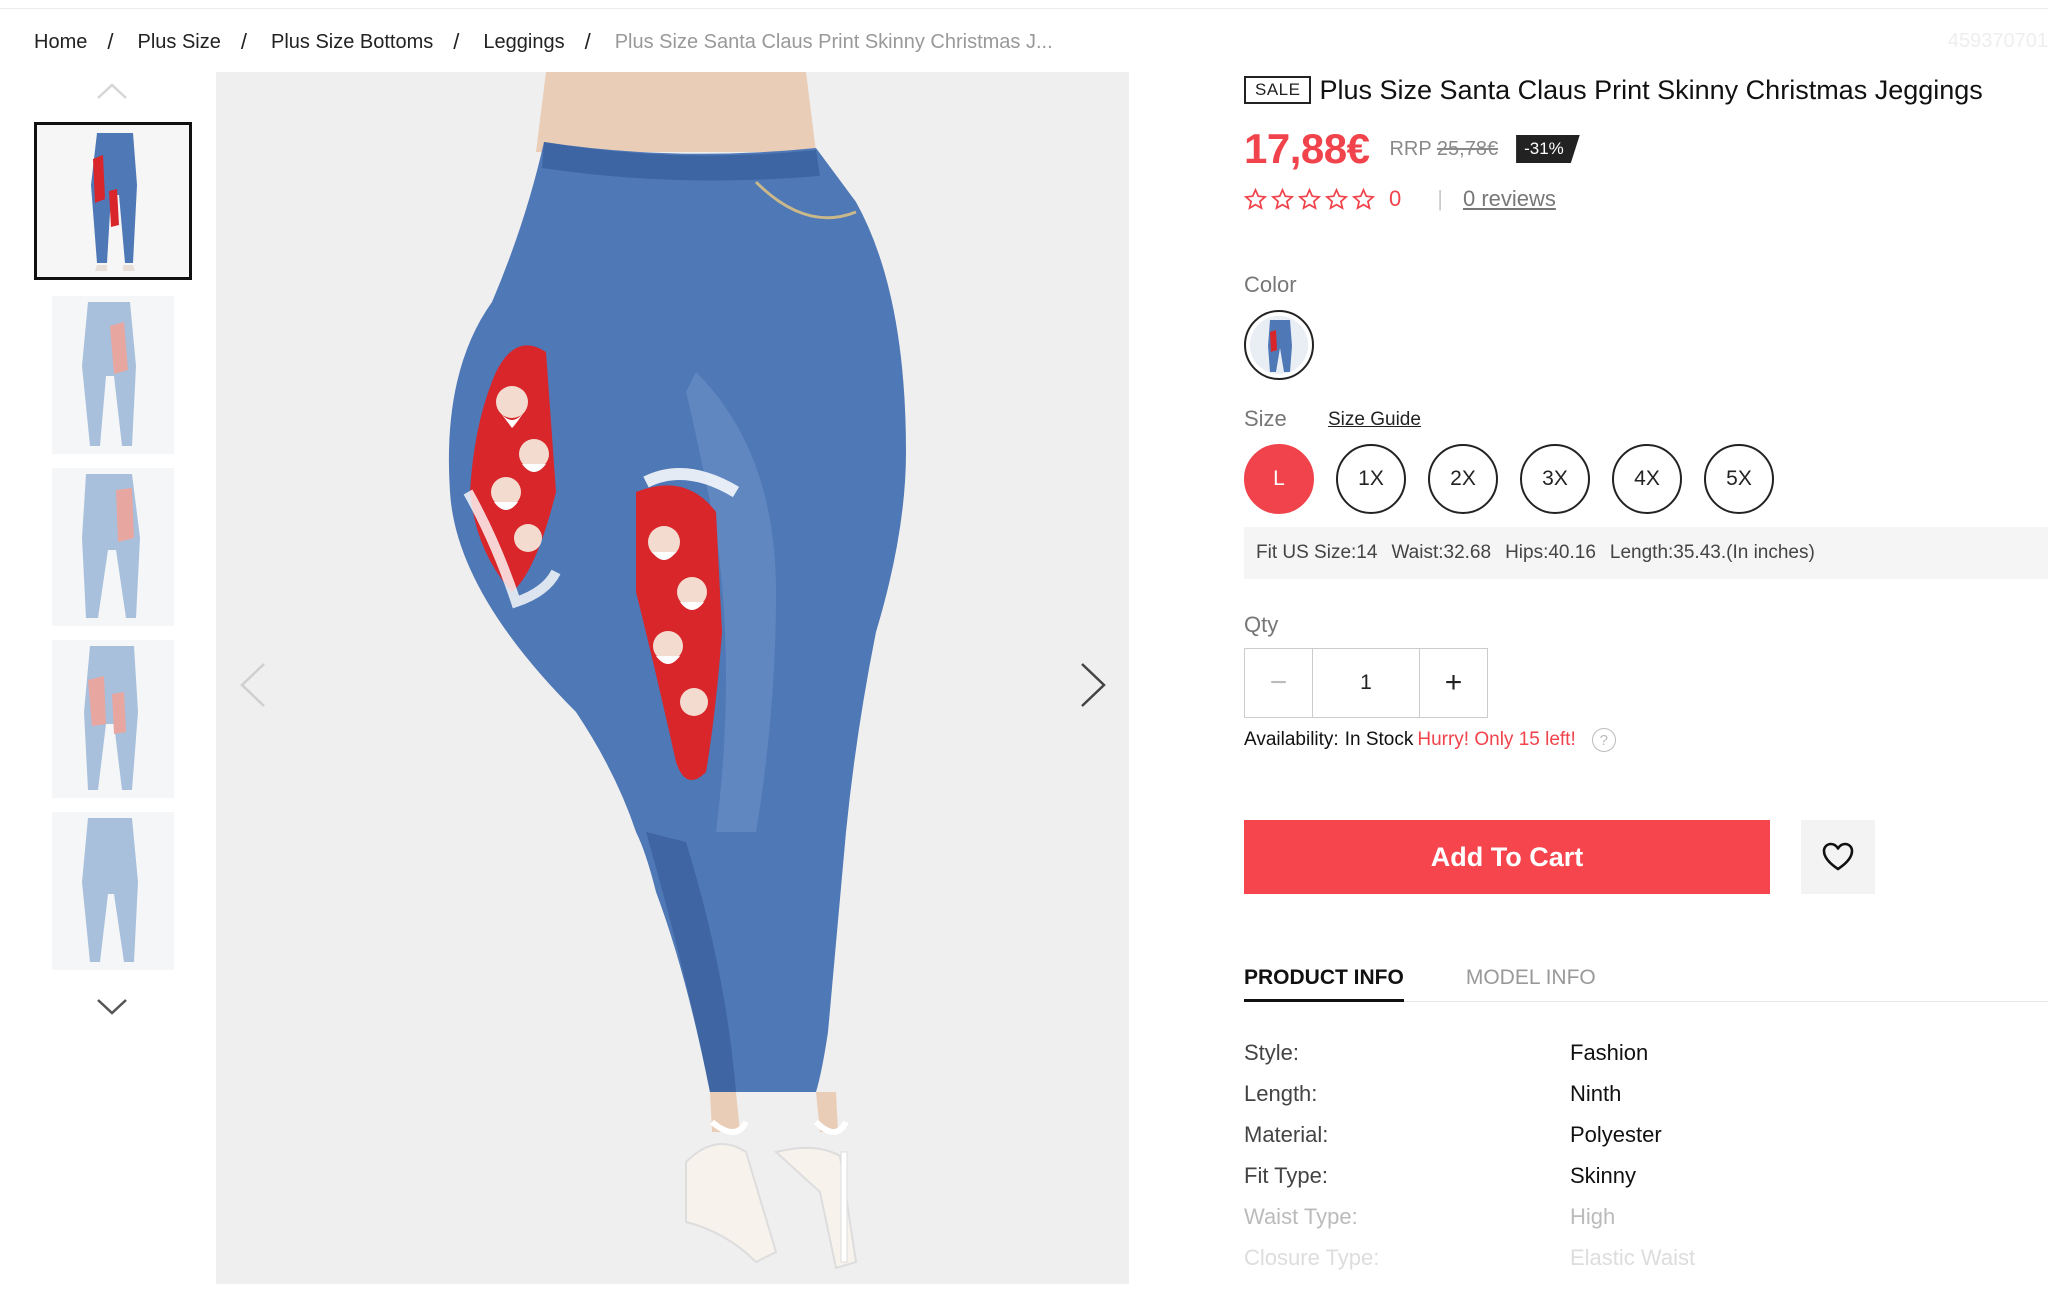 The image size is (2048, 1309). What do you see at coordinates (1272, 1052) in the screenshot?
I see `spec-key: Style:` at bounding box center [1272, 1052].